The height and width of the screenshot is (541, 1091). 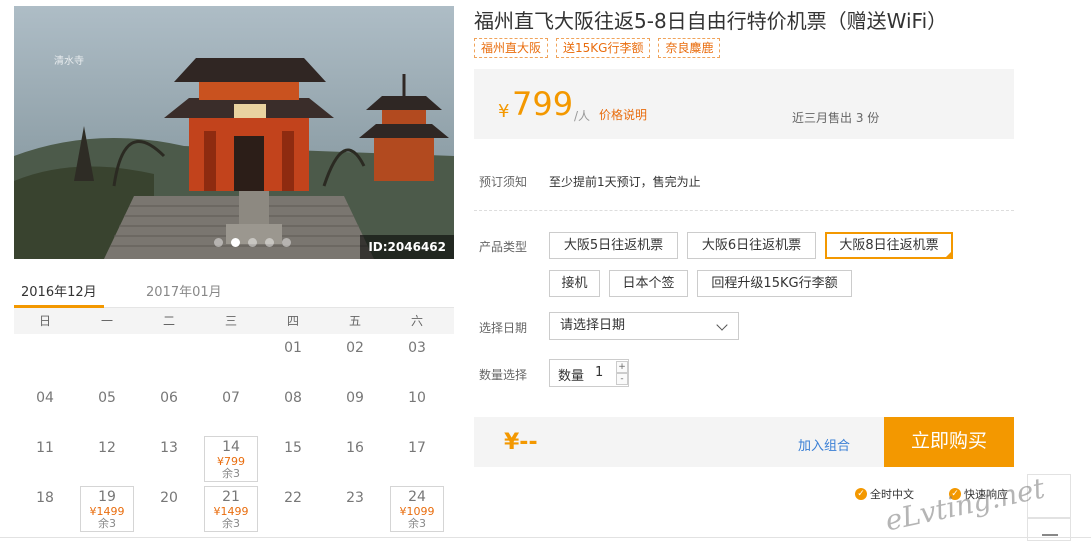 What do you see at coordinates (107, 398) in the screenshot?
I see `day-number: 05` at bounding box center [107, 398].